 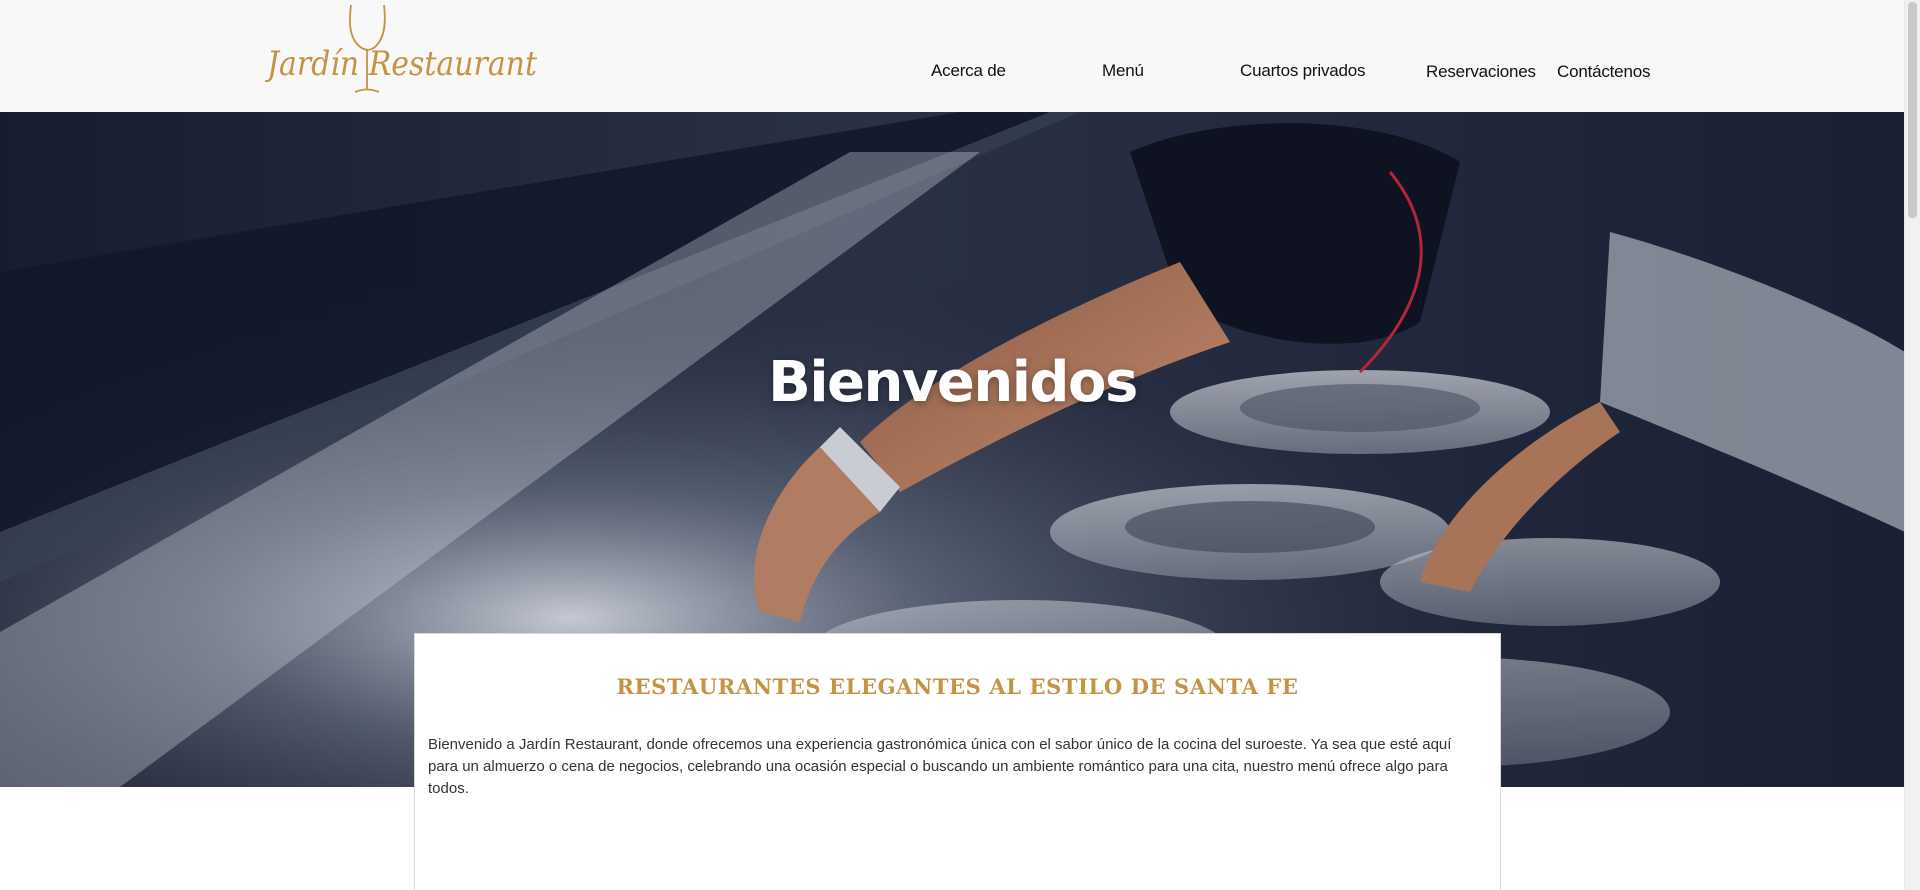 I want to click on nav-reservations: Reservaciones, so click(x=1481, y=72).